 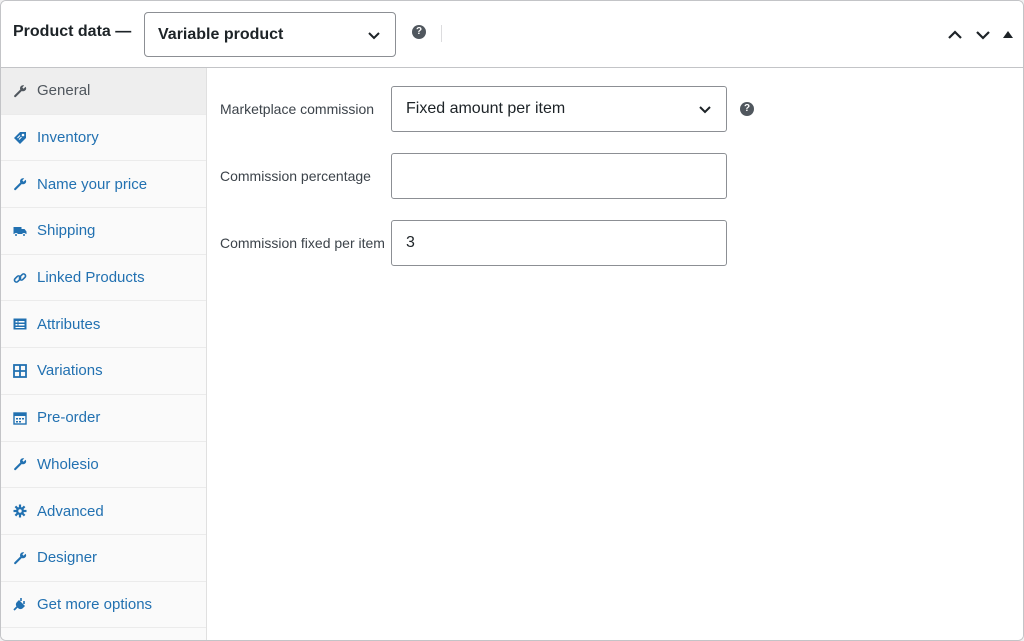 I want to click on tag-icon, so click(x=20, y=138).